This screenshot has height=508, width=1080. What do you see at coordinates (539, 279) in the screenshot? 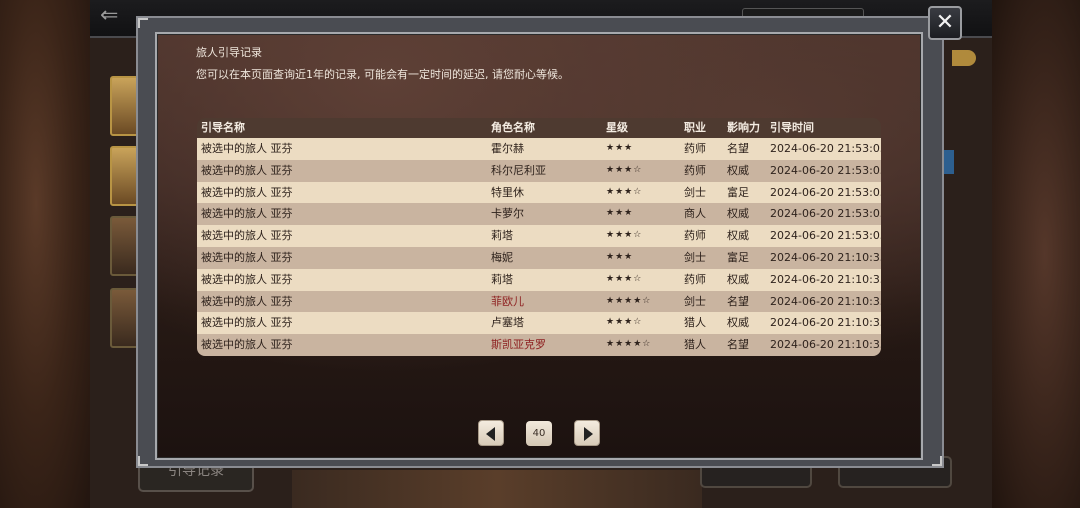
I see `table-row: 被选中的旅人 亚芬 莉塔 ★★★☆ 药师 权威 2024-06-20 21:10:35` at bounding box center [539, 279].